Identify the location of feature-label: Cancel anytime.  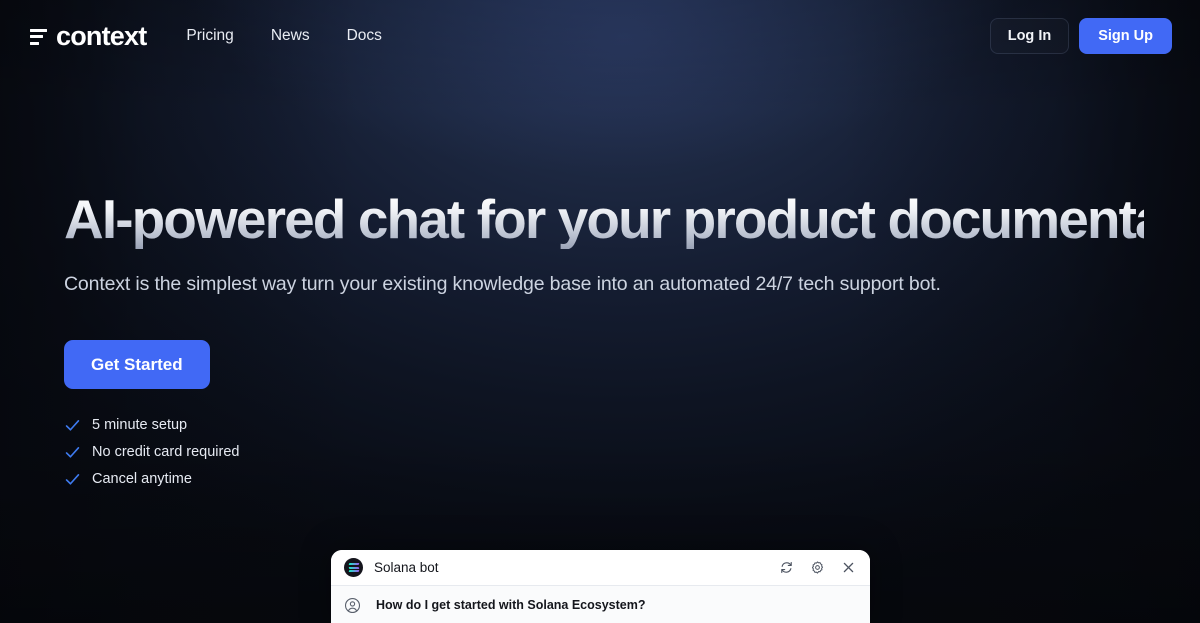
(142, 478).